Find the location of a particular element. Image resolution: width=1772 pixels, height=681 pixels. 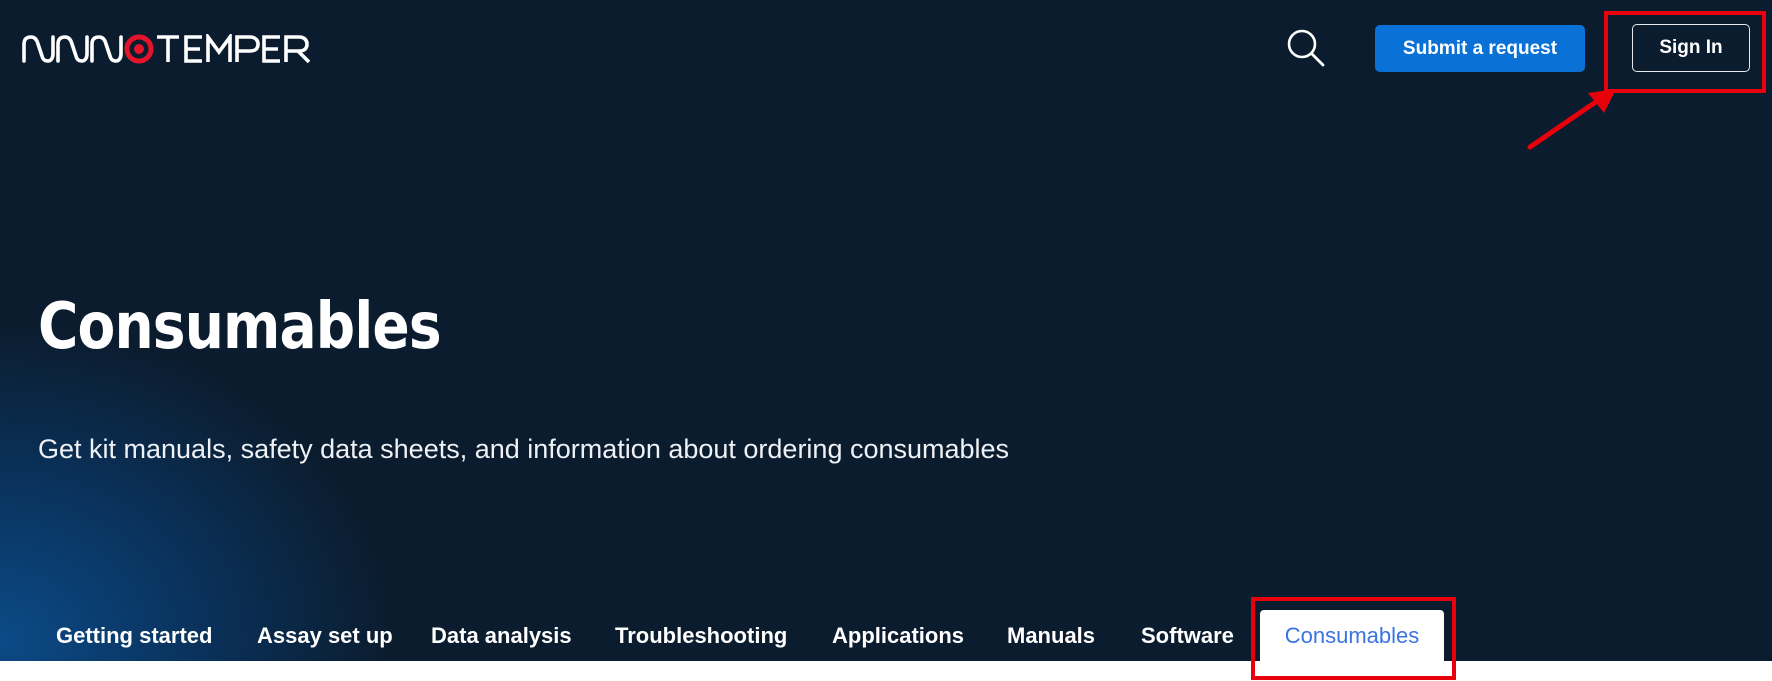

tab-troubleshooting: Troubleshooting is located at coordinates (701, 635).